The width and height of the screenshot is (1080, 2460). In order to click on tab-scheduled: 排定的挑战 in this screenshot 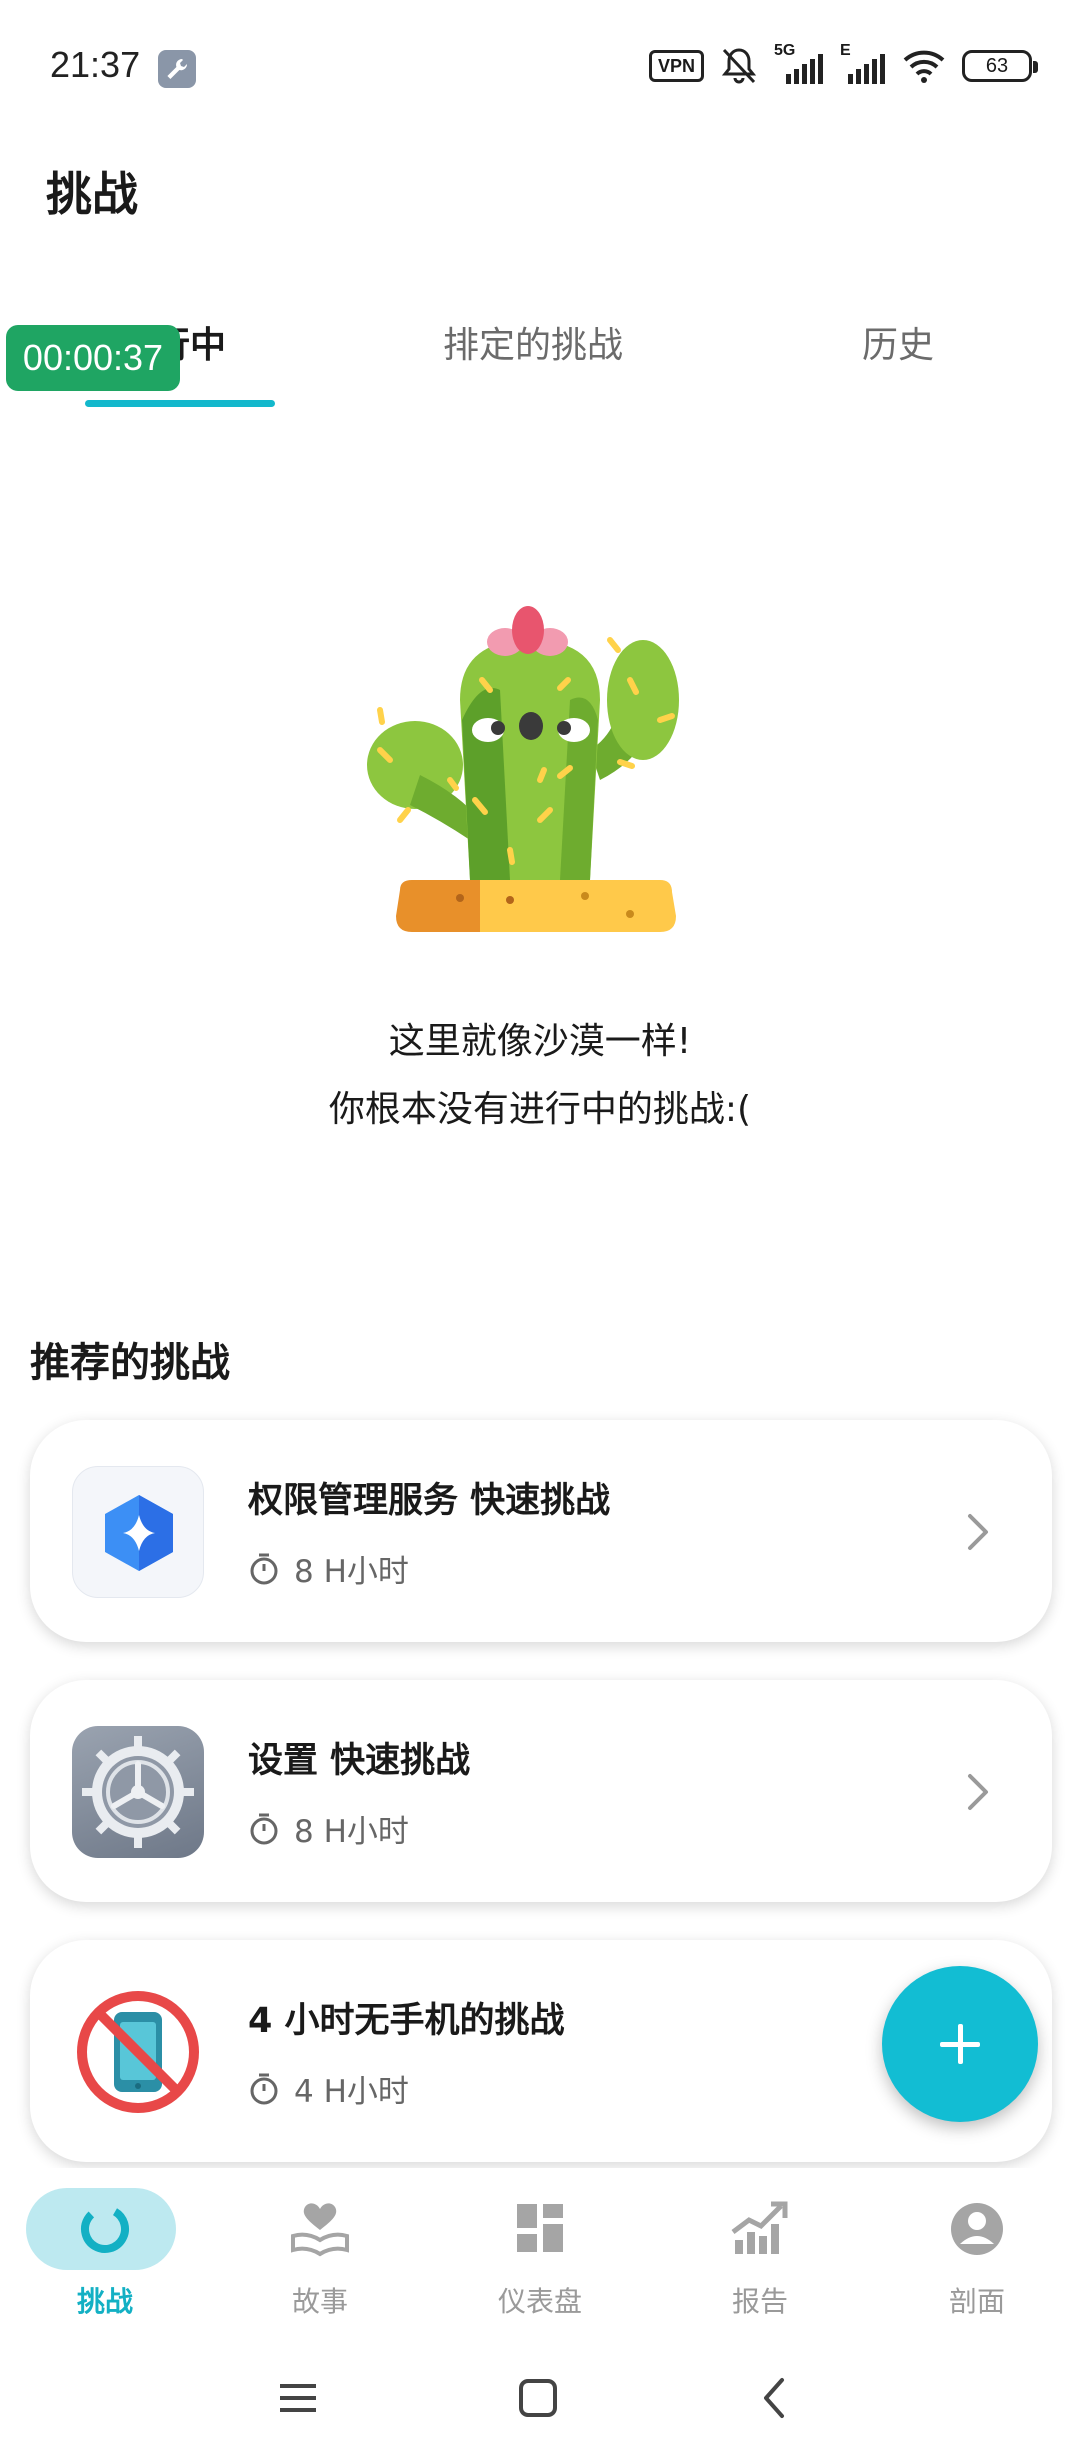, I will do `click(533, 342)`.